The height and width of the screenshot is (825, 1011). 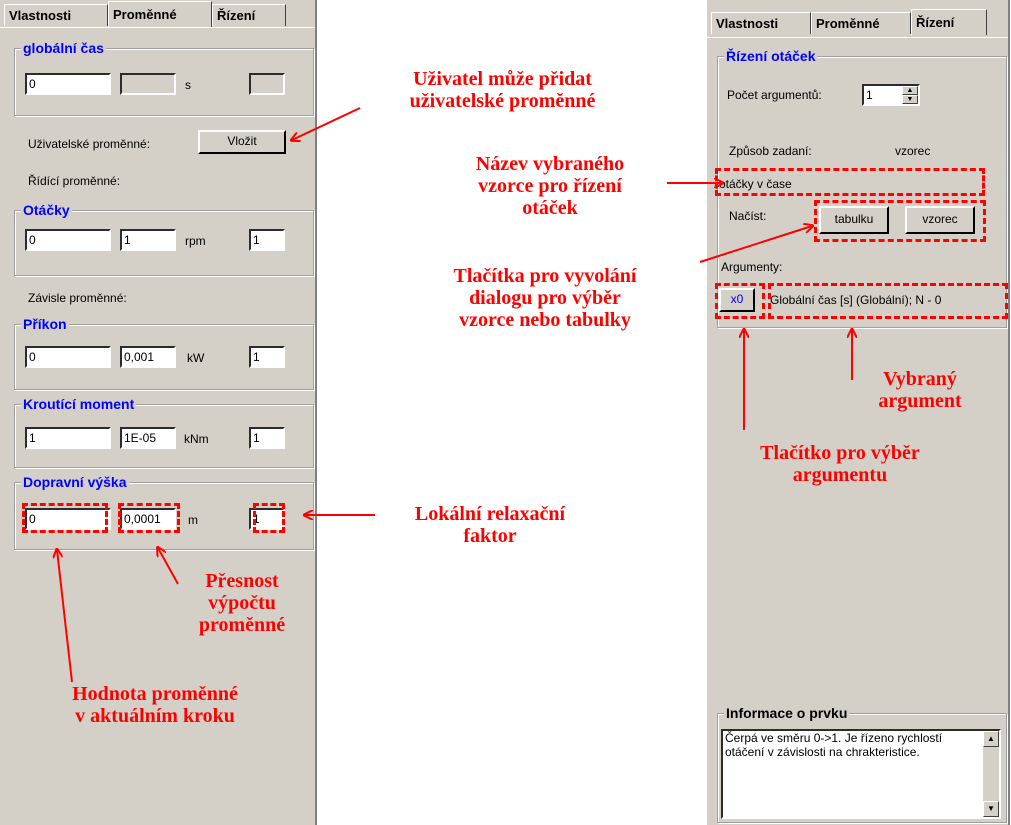 What do you see at coordinates (755, 244) in the screenshot?
I see `arrow-buttons` at bounding box center [755, 244].